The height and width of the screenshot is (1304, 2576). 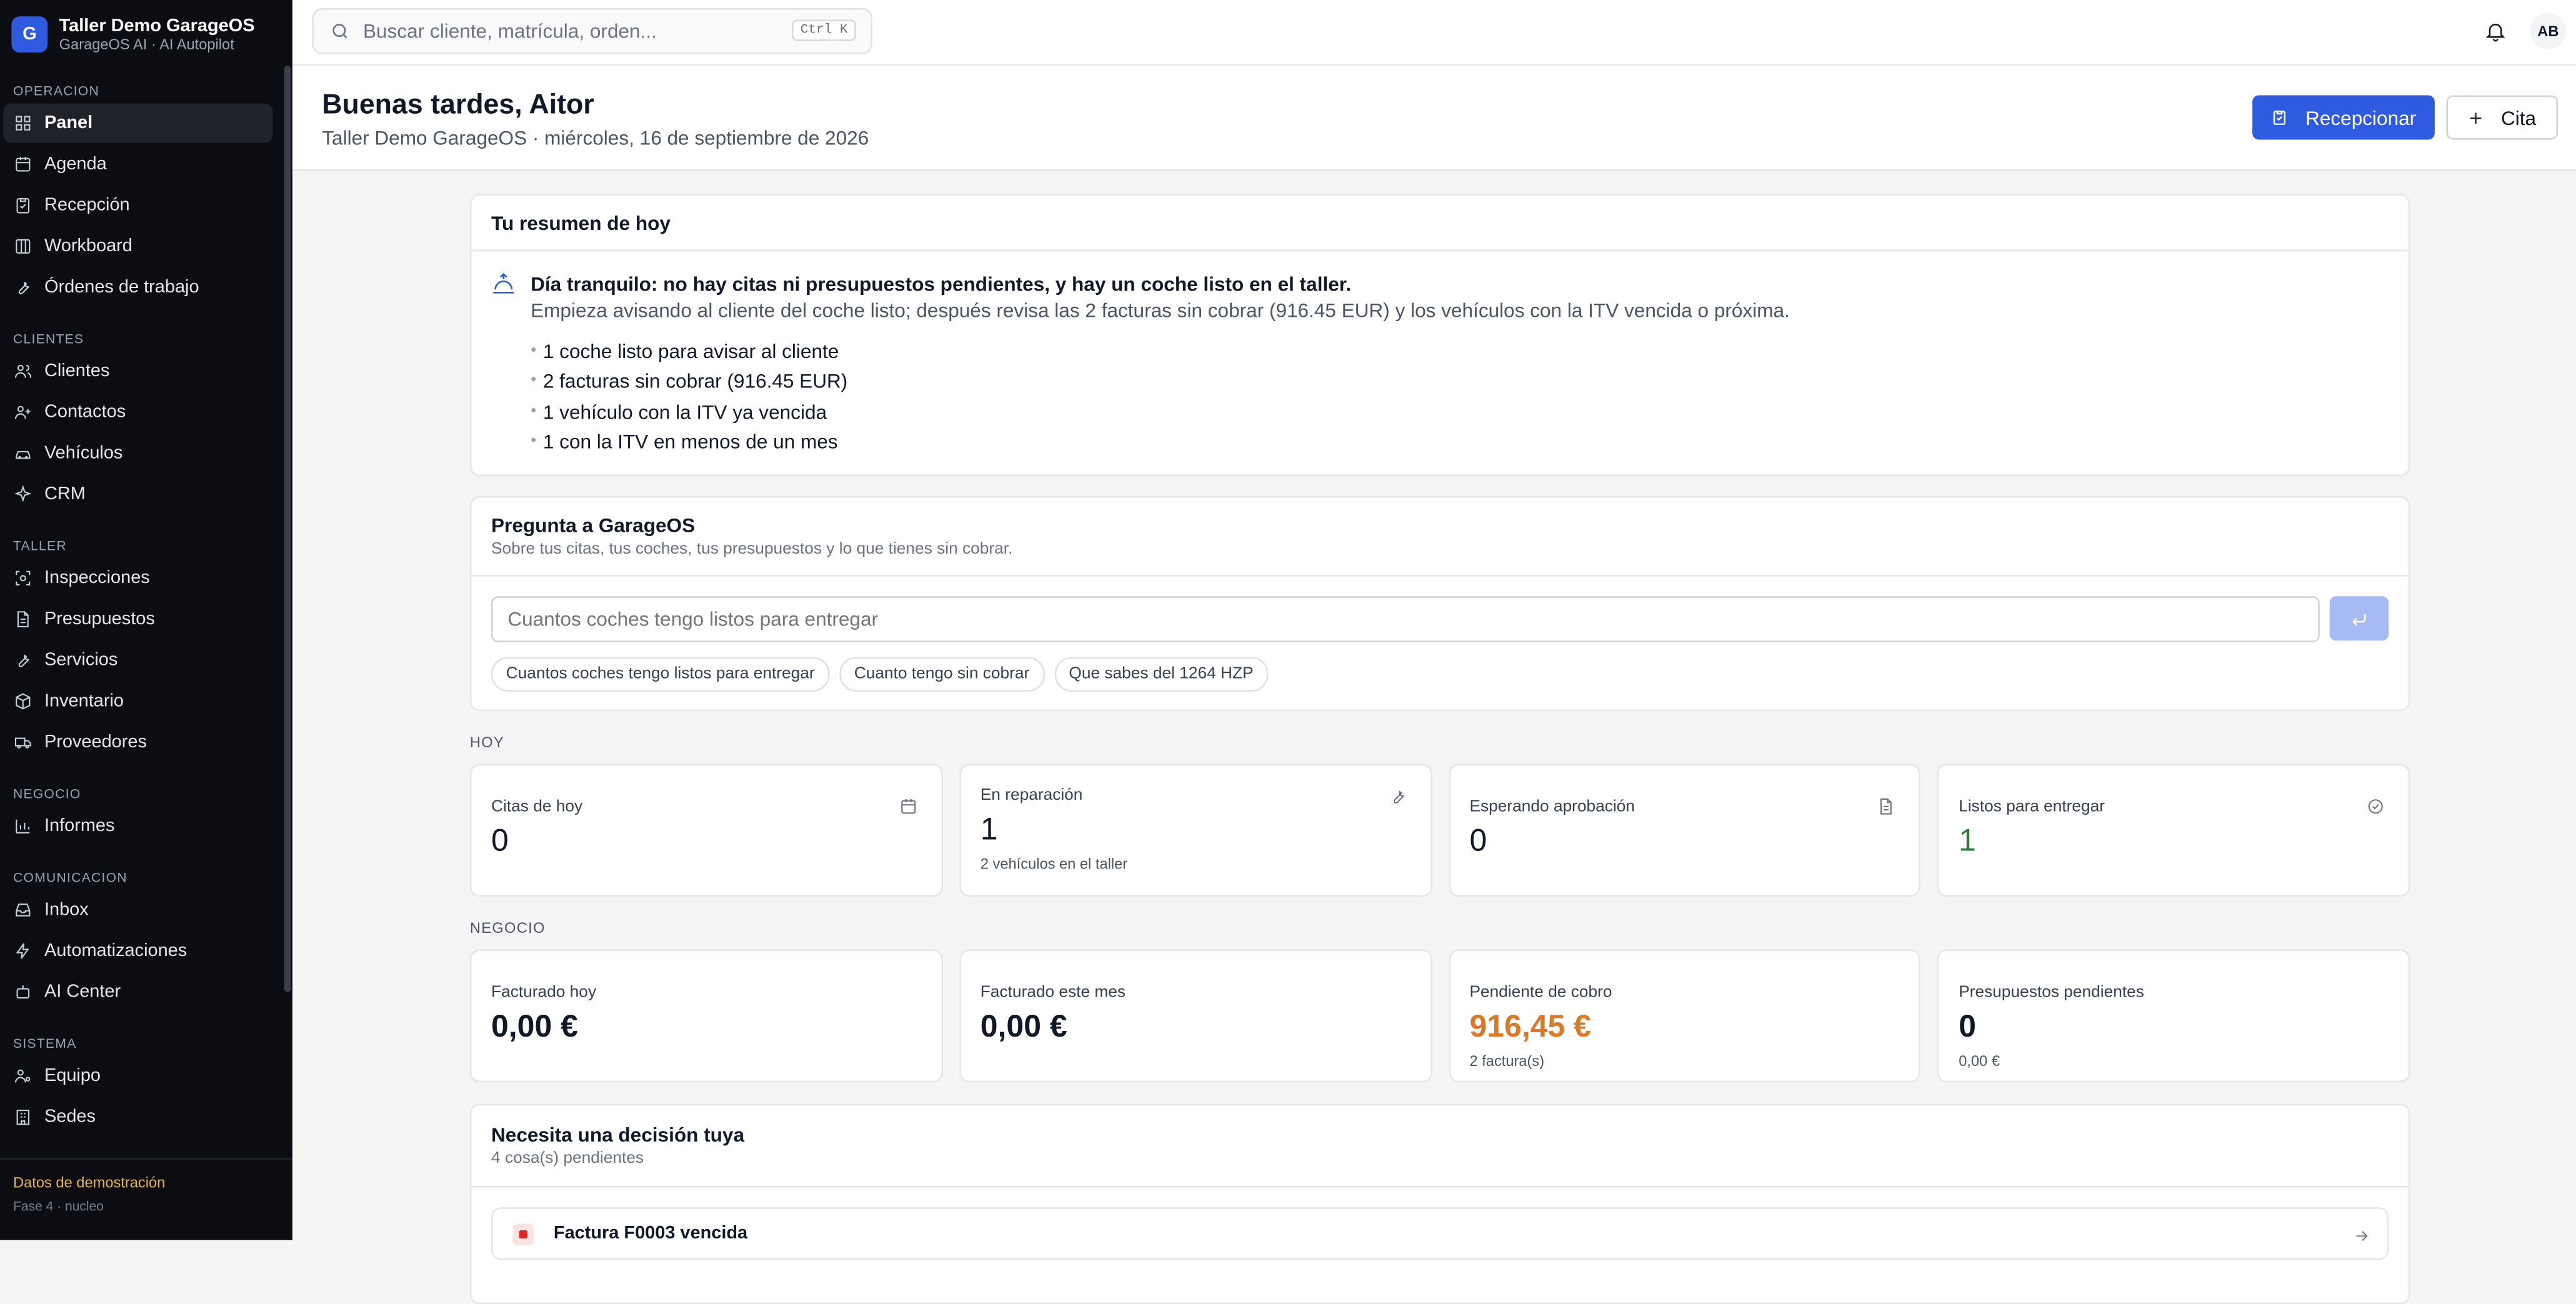 What do you see at coordinates (1684, 830) in the screenshot?
I see `stat-card-esperando-aprobaci-n: Esperando aprobación 0` at bounding box center [1684, 830].